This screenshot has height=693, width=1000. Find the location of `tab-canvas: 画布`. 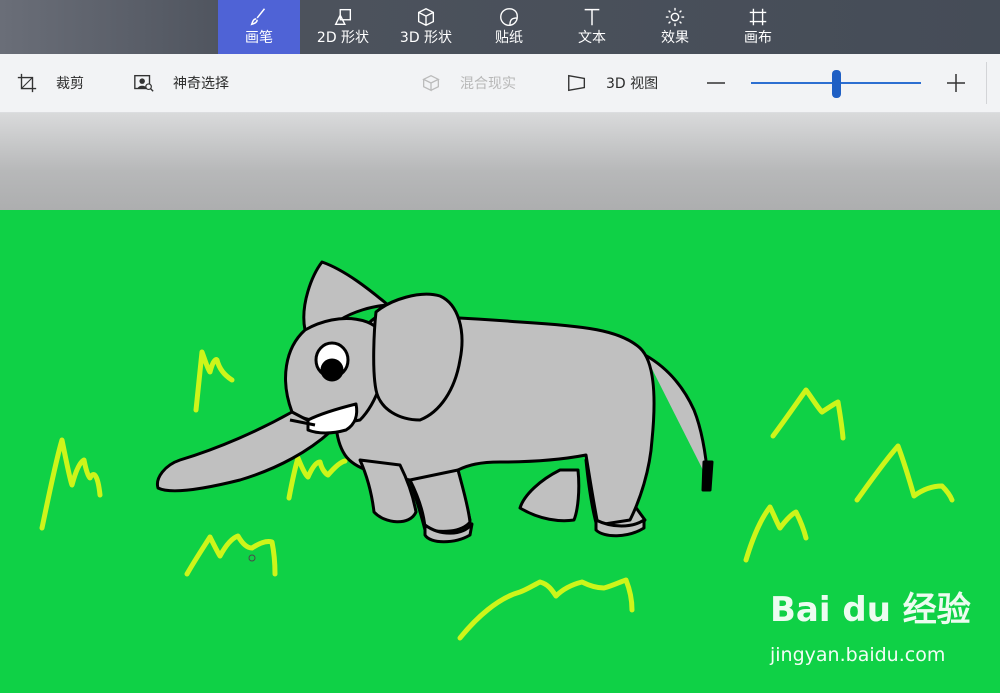

tab-canvas: 画布 is located at coordinates (758, 27).